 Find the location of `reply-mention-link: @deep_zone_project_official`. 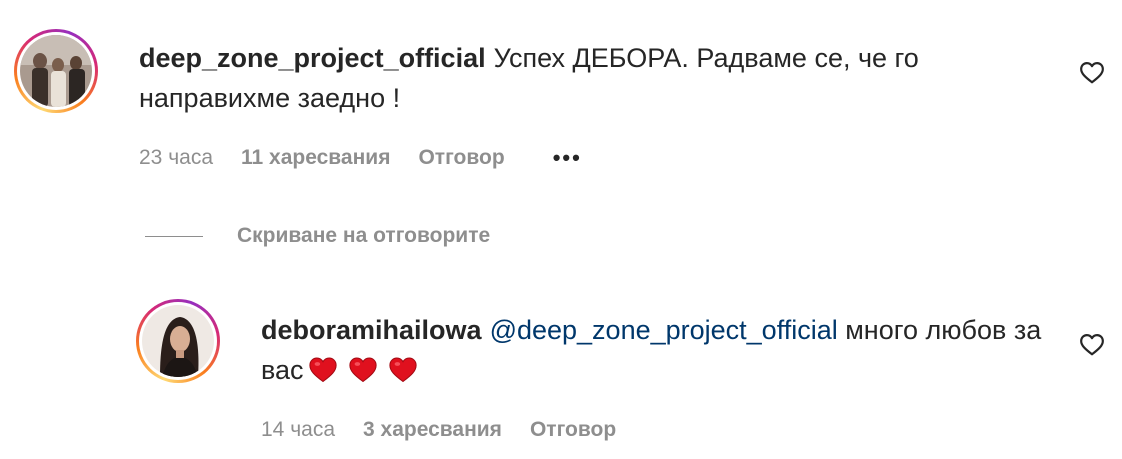

reply-mention-link: @deep_zone_project_official is located at coordinates (664, 330).